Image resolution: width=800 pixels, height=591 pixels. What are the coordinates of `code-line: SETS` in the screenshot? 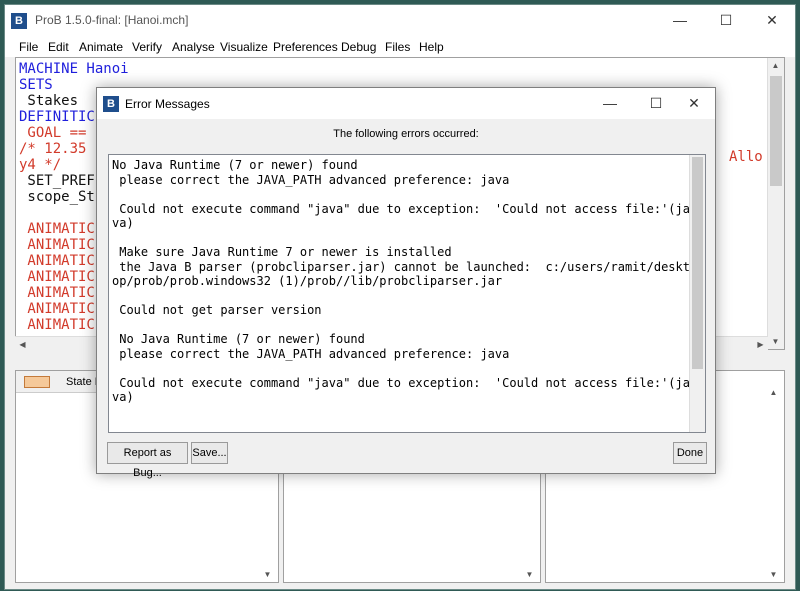 It's located at (36, 85).